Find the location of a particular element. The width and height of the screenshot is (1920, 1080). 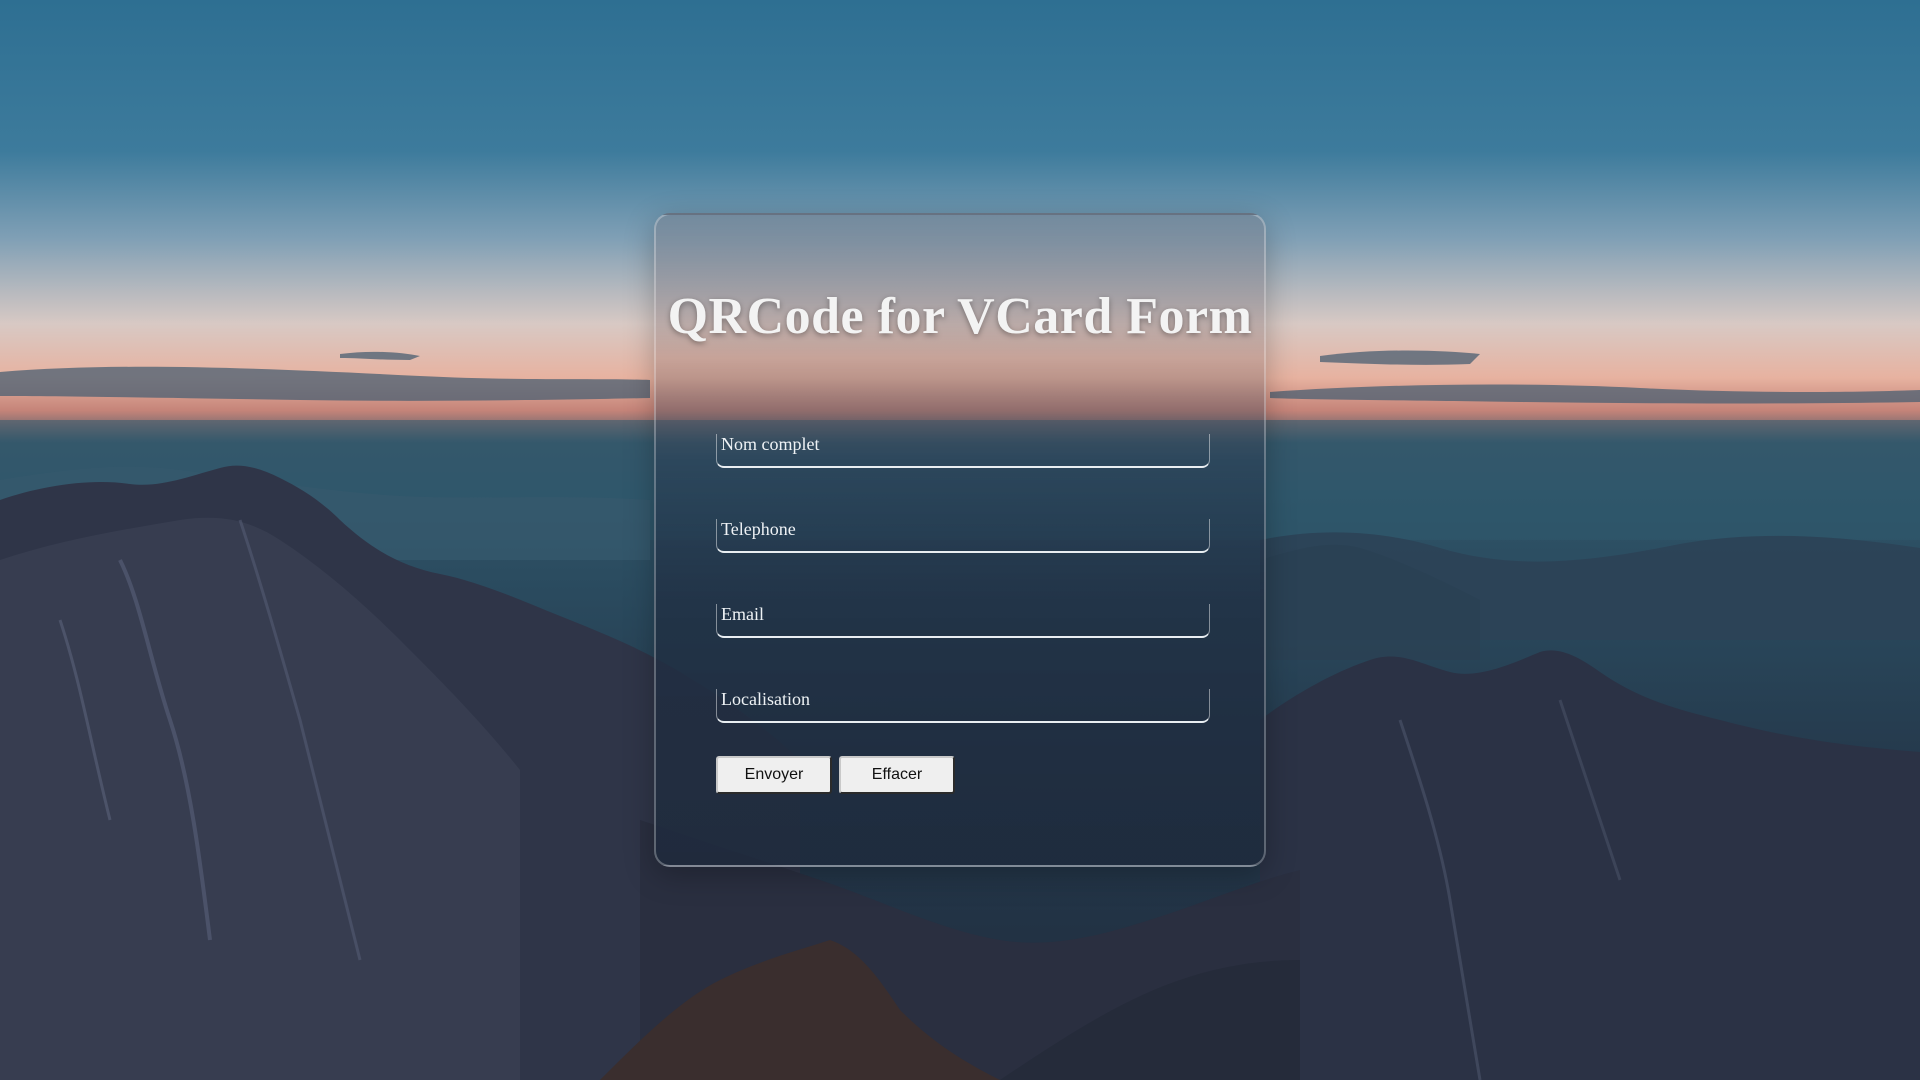

reset-button: Effacer is located at coordinates (897, 775).